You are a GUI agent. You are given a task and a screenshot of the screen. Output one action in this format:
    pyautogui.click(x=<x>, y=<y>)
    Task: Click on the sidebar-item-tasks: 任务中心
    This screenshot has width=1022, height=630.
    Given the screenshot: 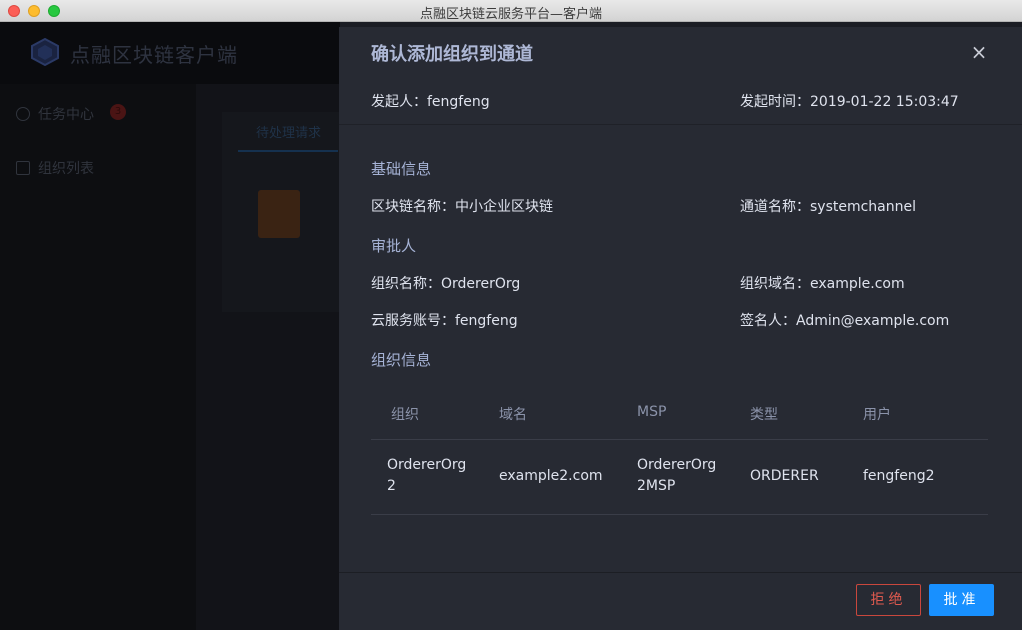 What is the action you would take?
    pyautogui.click(x=55, y=114)
    